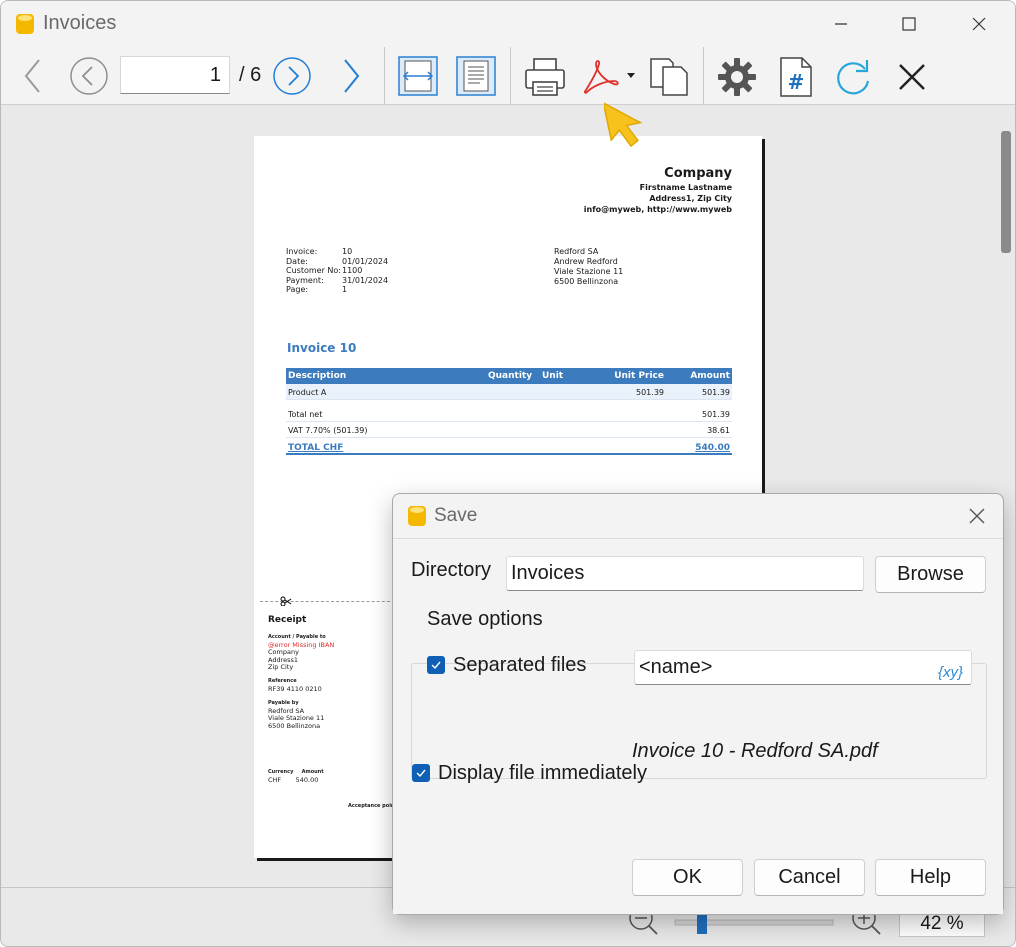  Describe the element at coordinates (451, 570) in the screenshot. I see `directory-label: Directory` at that location.